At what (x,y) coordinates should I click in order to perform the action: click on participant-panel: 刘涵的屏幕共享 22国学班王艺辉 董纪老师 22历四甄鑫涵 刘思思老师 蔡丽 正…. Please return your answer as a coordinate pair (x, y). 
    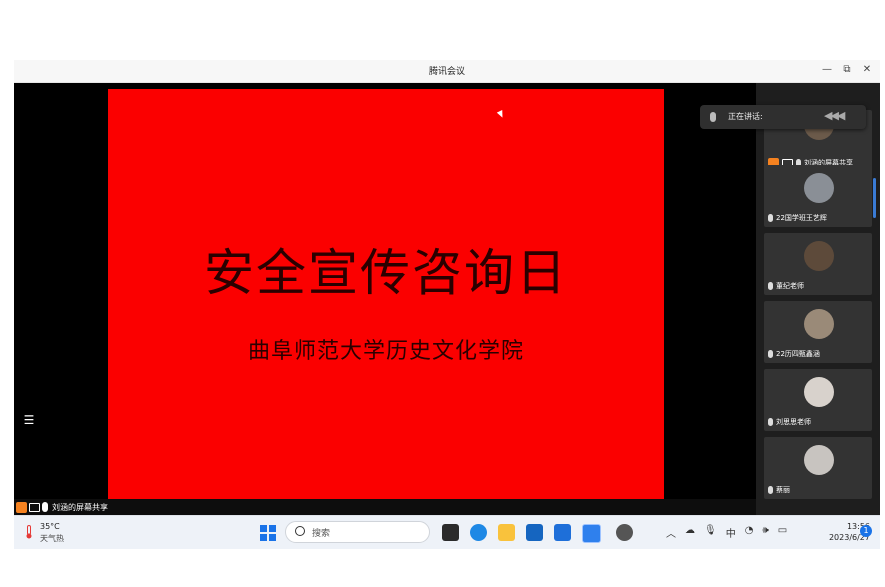
    Looking at the image, I should click on (790, 299).